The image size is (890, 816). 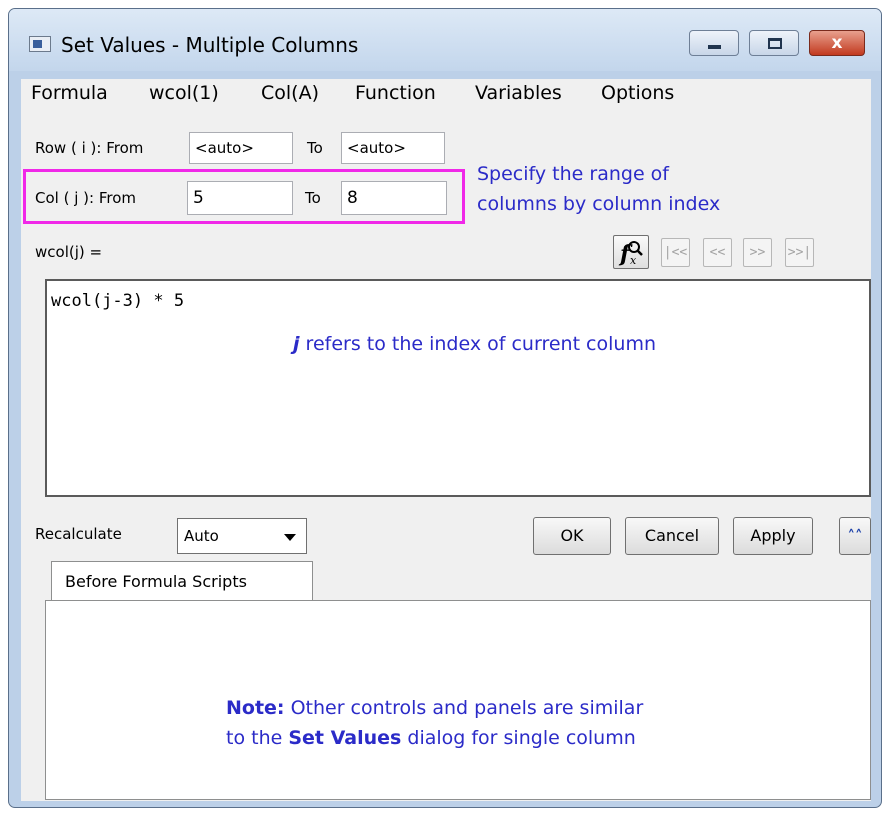 What do you see at coordinates (394, 198) in the screenshot?
I see `col-to-input: 8` at bounding box center [394, 198].